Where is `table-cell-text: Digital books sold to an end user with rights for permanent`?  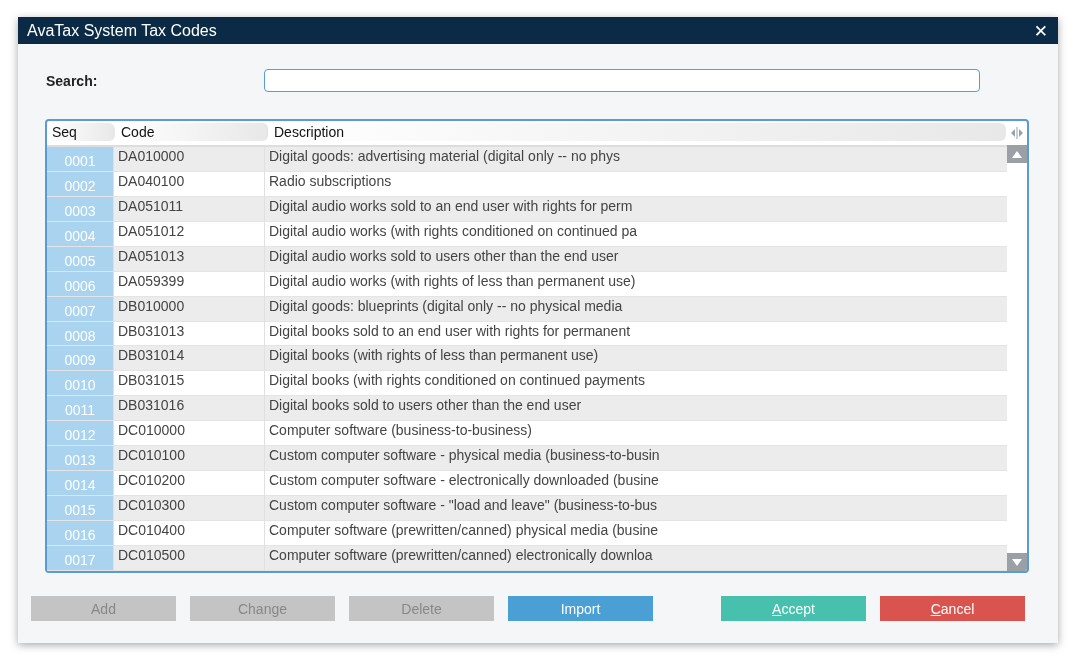 table-cell-text: Digital books sold to an end user with rights for permanent is located at coordinates (450, 331).